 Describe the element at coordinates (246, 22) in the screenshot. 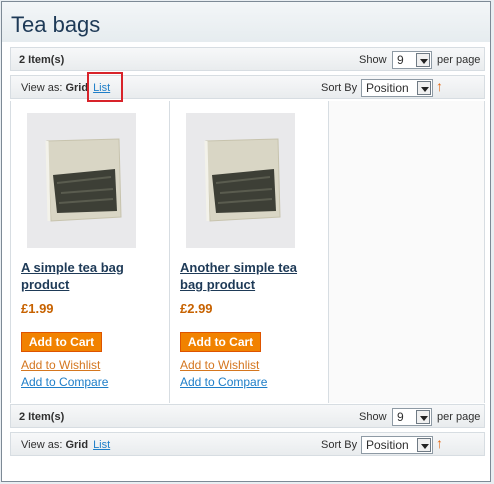

I see `page-header: Tea bags` at that location.